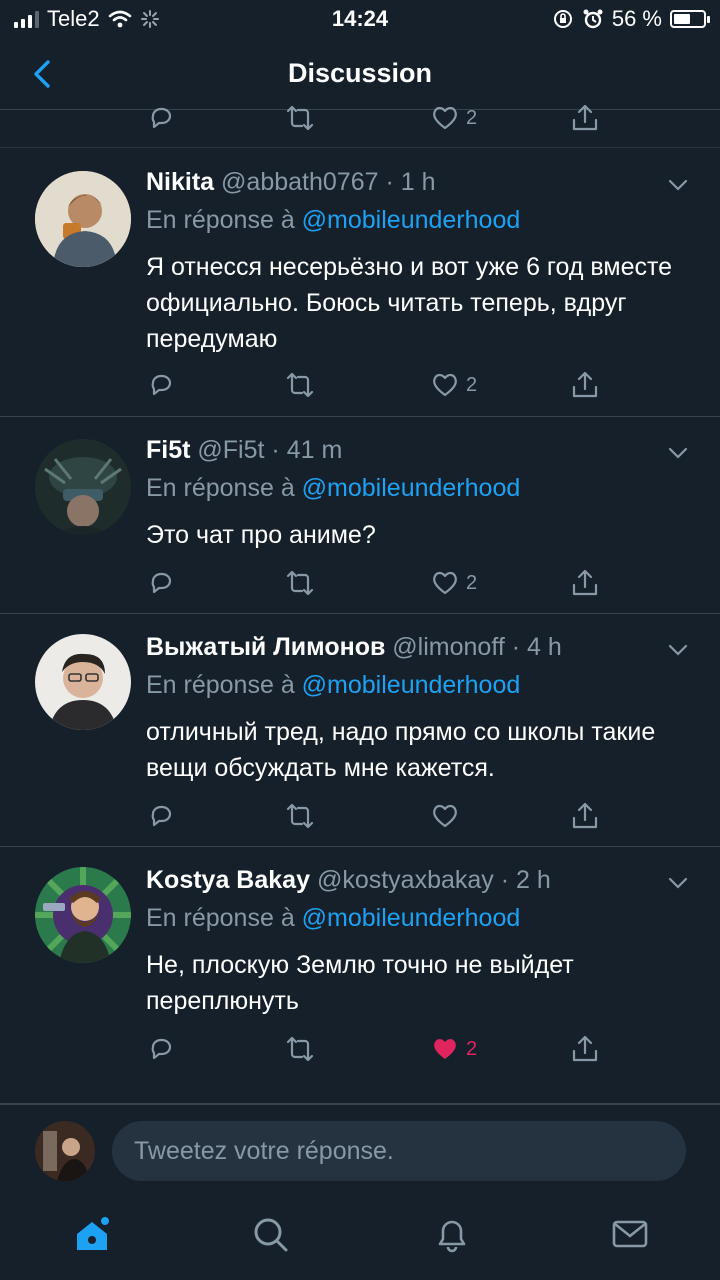  Describe the element at coordinates (299, 182) in the screenshot. I see `author-handle: @abbath0767` at that location.